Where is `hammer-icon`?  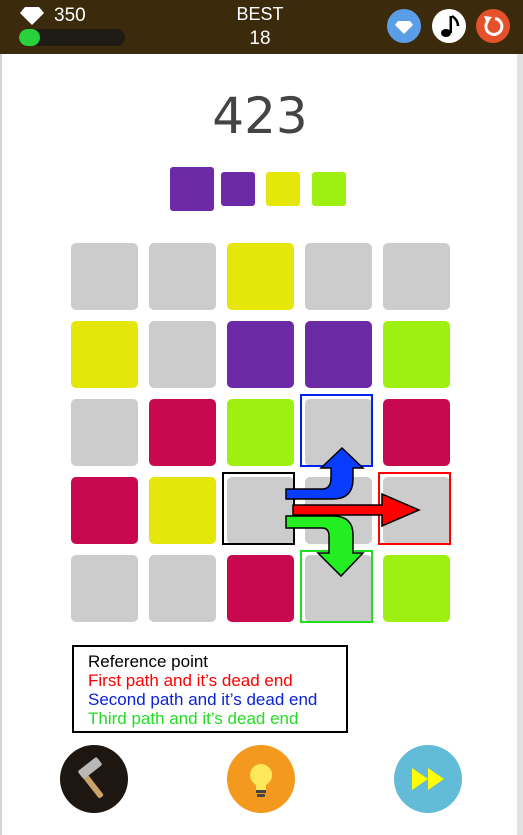 hammer-icon is located at coordinates (94, 779).